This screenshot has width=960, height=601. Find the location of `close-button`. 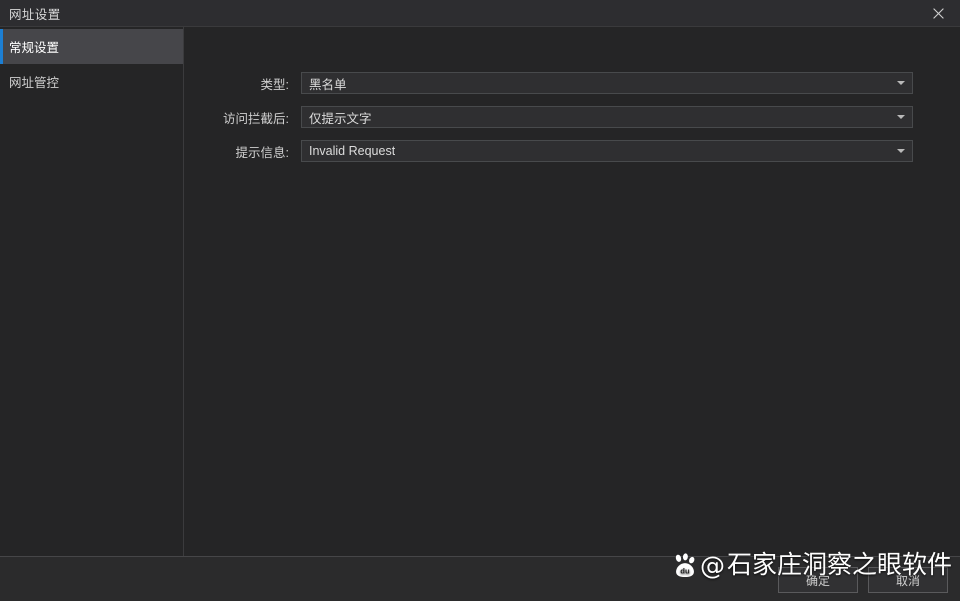

close-button is located at coordinates (938, 13).